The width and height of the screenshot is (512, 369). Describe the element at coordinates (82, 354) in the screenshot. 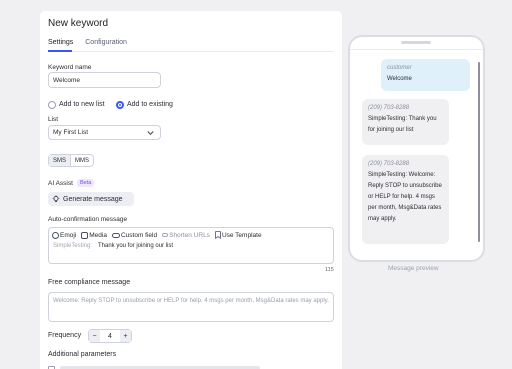

I see `additional-parameters-label: Additional parameters` at that location.